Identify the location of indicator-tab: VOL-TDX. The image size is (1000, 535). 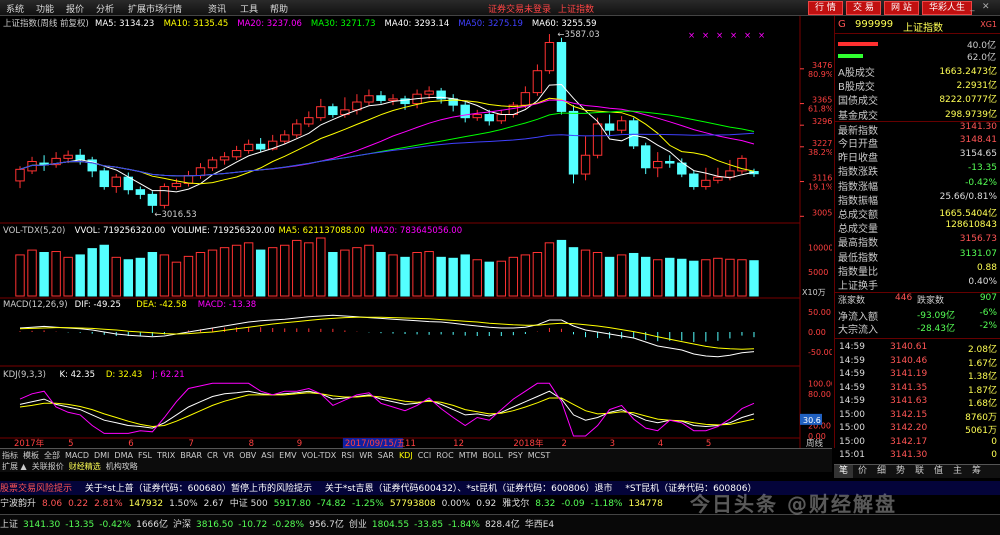
(319, 455).